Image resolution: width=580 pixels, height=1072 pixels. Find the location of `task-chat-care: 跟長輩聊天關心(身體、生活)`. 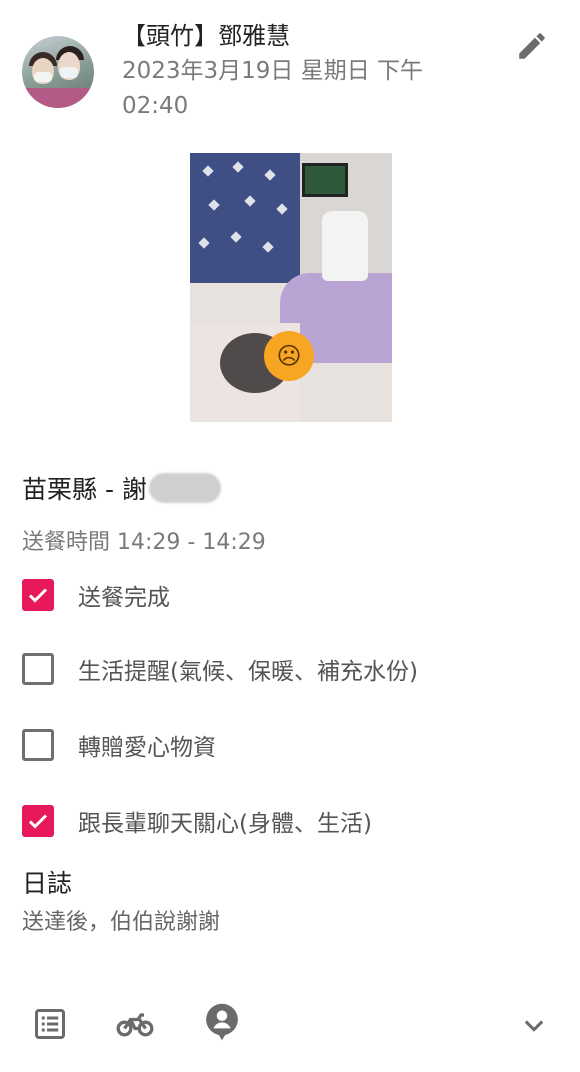

task-chat-care: 跟長輩聊天關心(身體、生活) is located at coordinates (197, 821).